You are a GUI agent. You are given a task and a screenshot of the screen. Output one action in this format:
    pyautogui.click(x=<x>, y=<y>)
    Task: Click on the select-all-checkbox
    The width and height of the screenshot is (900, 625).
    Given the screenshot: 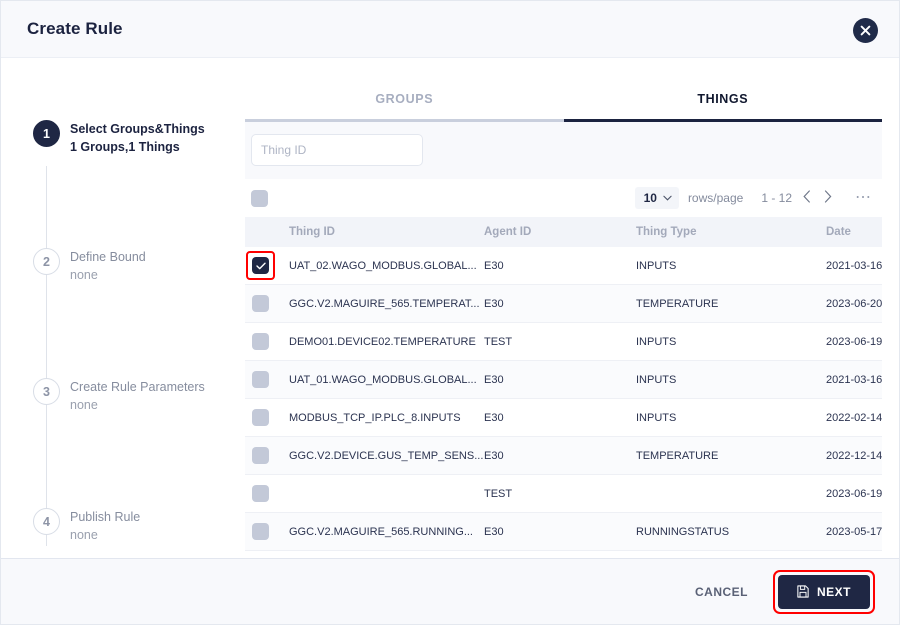 What is the action you would take?
    pyautogui.click(x=259, y=198)
    